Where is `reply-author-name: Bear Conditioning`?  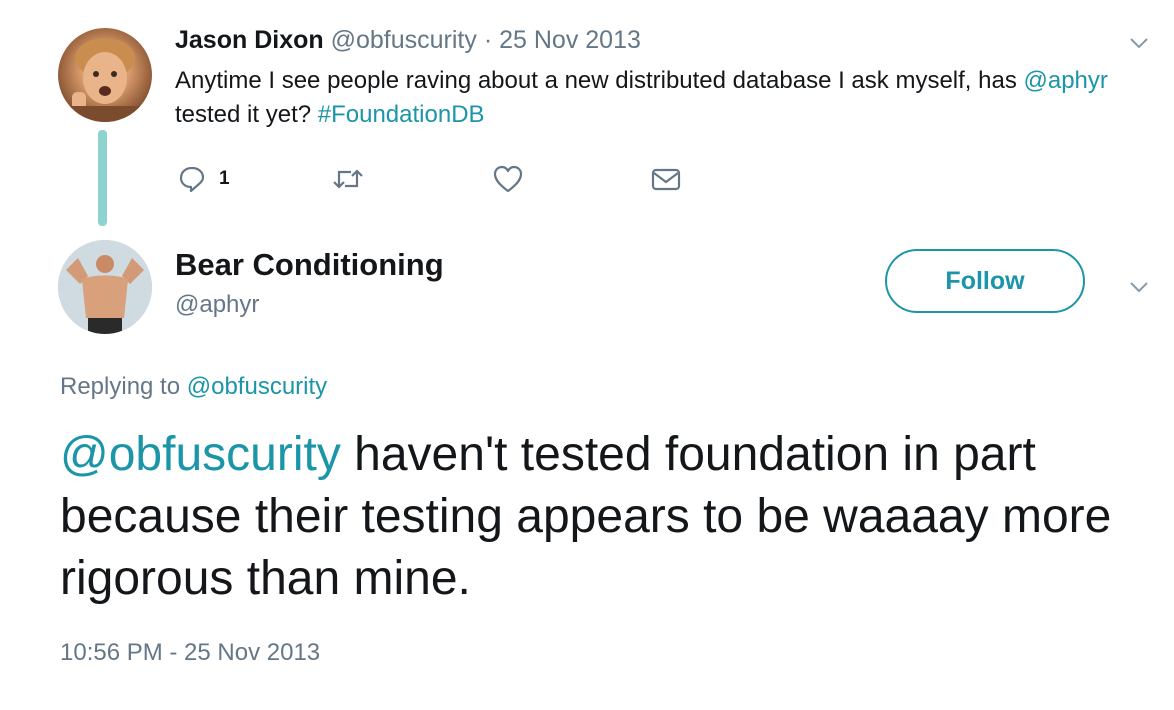
reply-author-name: Bear Conditioning is located at coordinates (309, 265).